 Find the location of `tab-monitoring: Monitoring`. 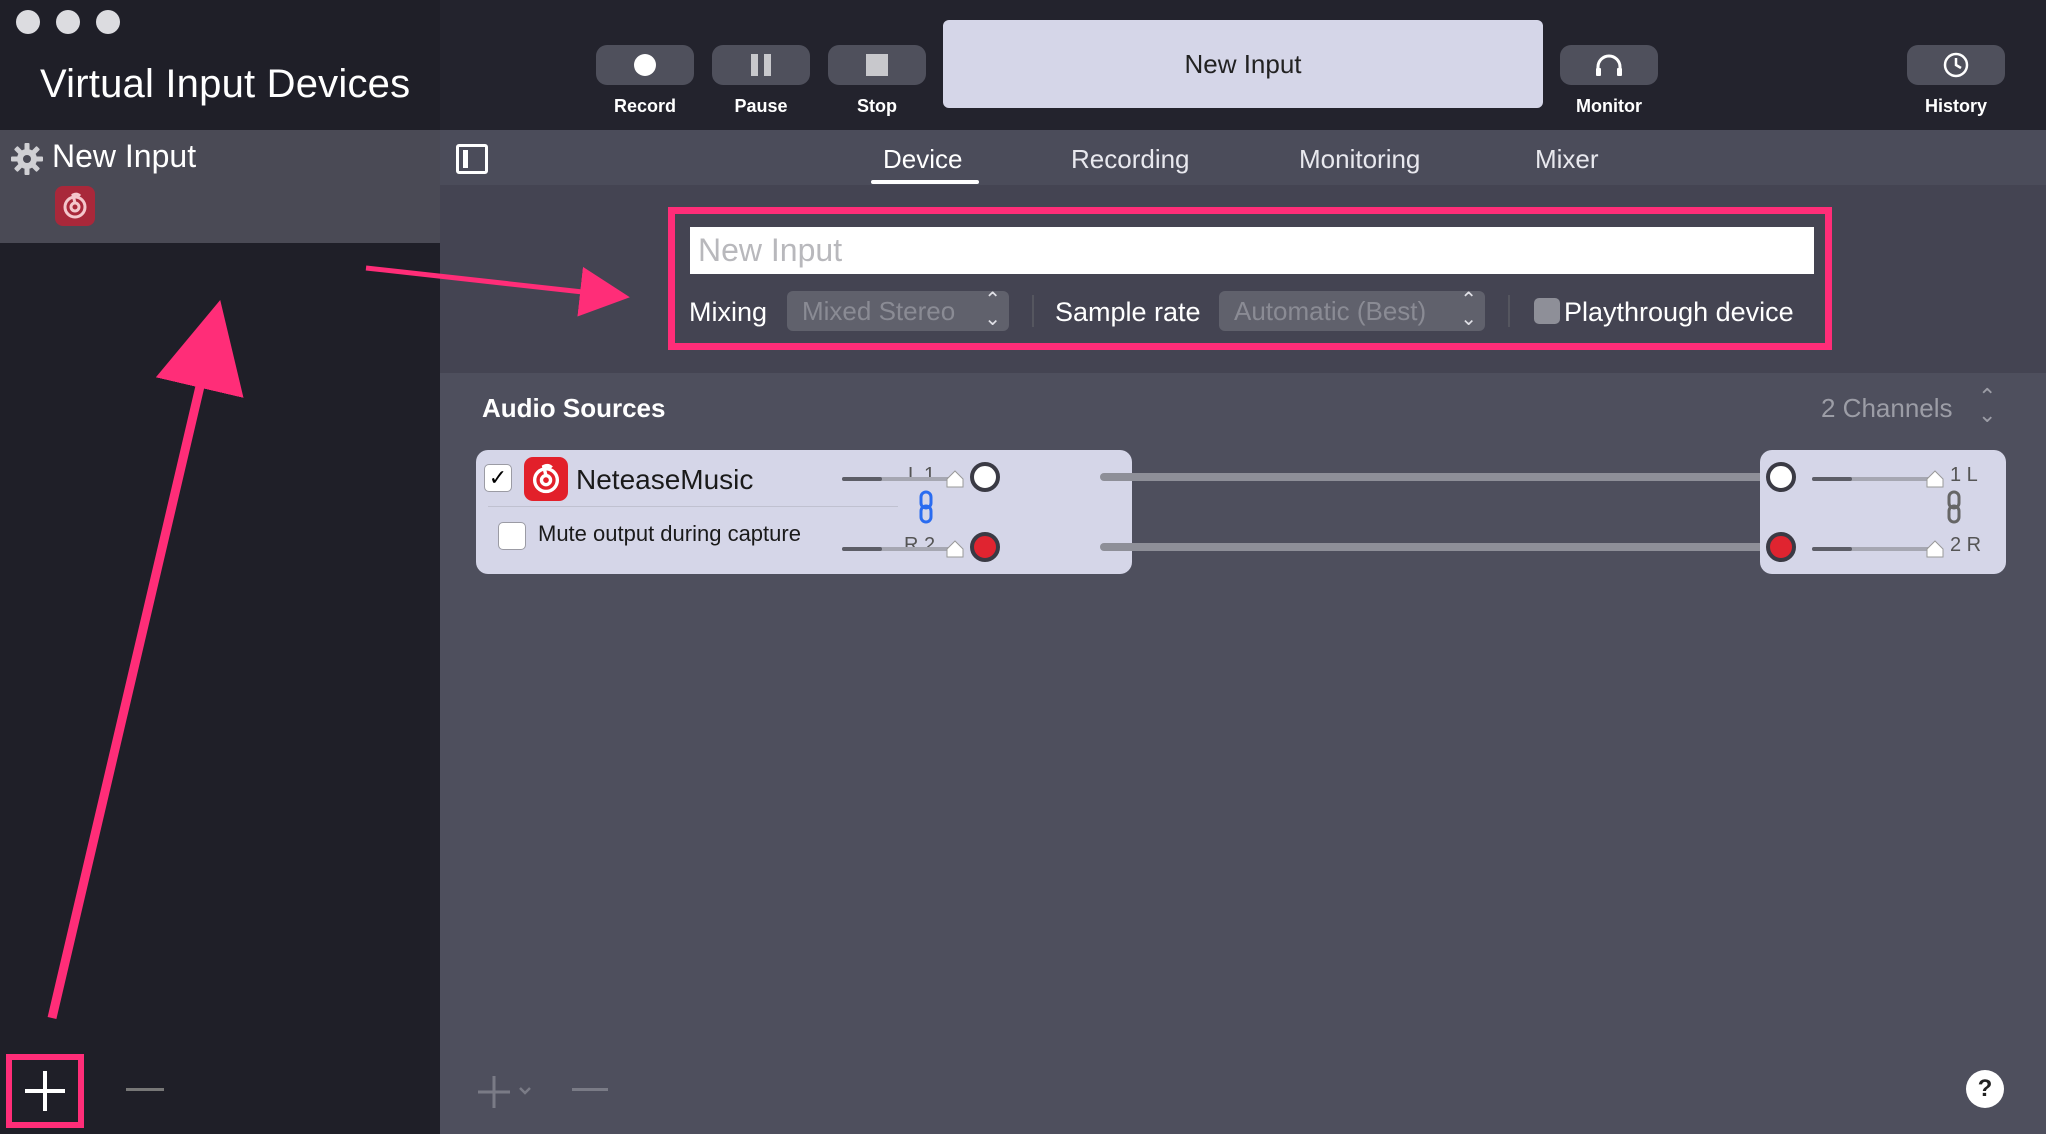

tab-monitoring: Monitoring is located at coordinates (1359, 159).